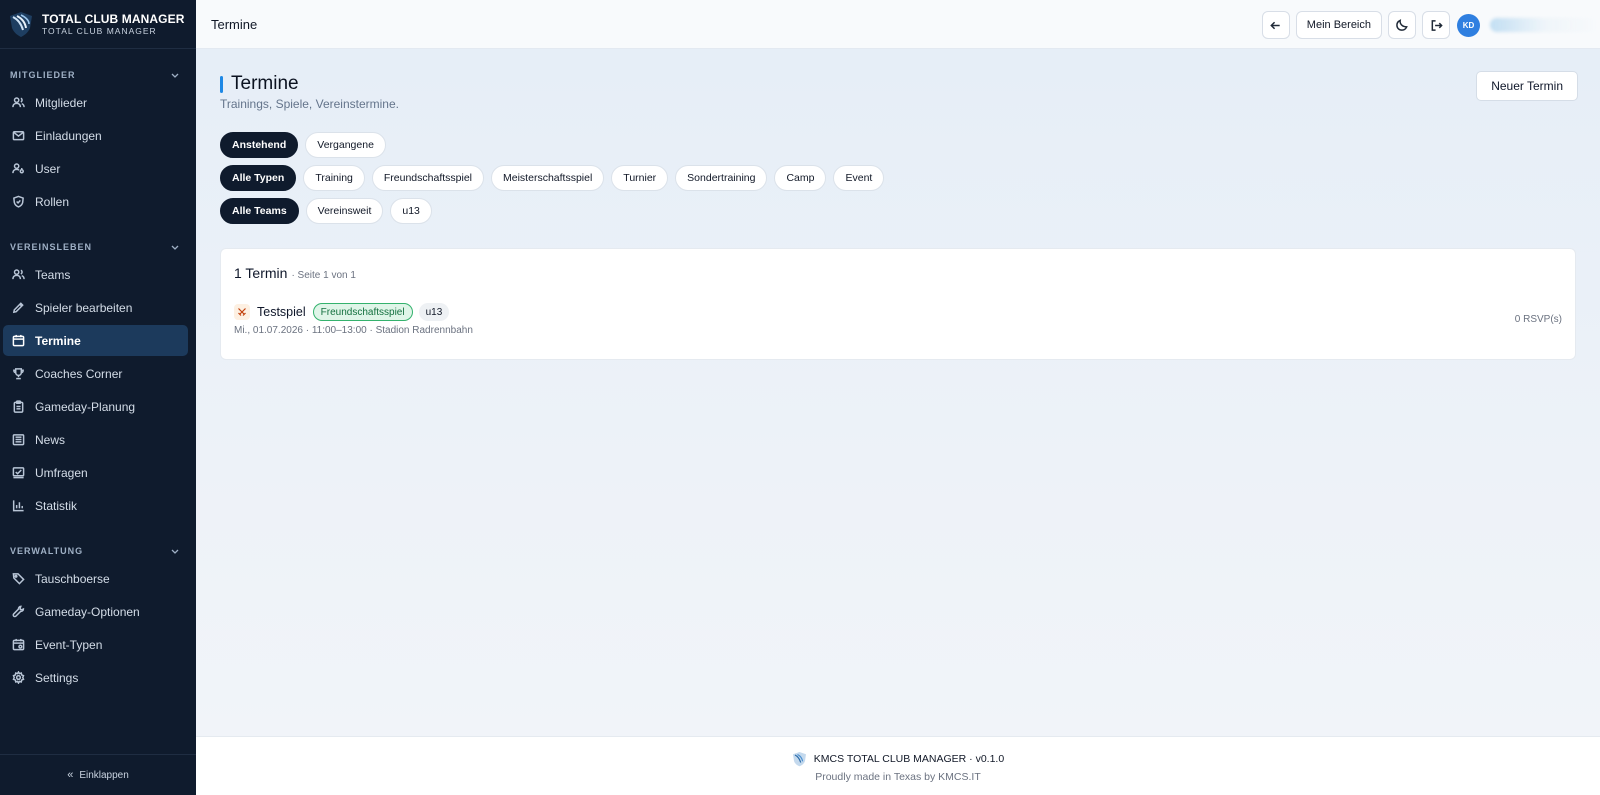  Describe the element at coordinates (261, 273) in the screenshot. I see `event-count: 1 Termin` at that location.